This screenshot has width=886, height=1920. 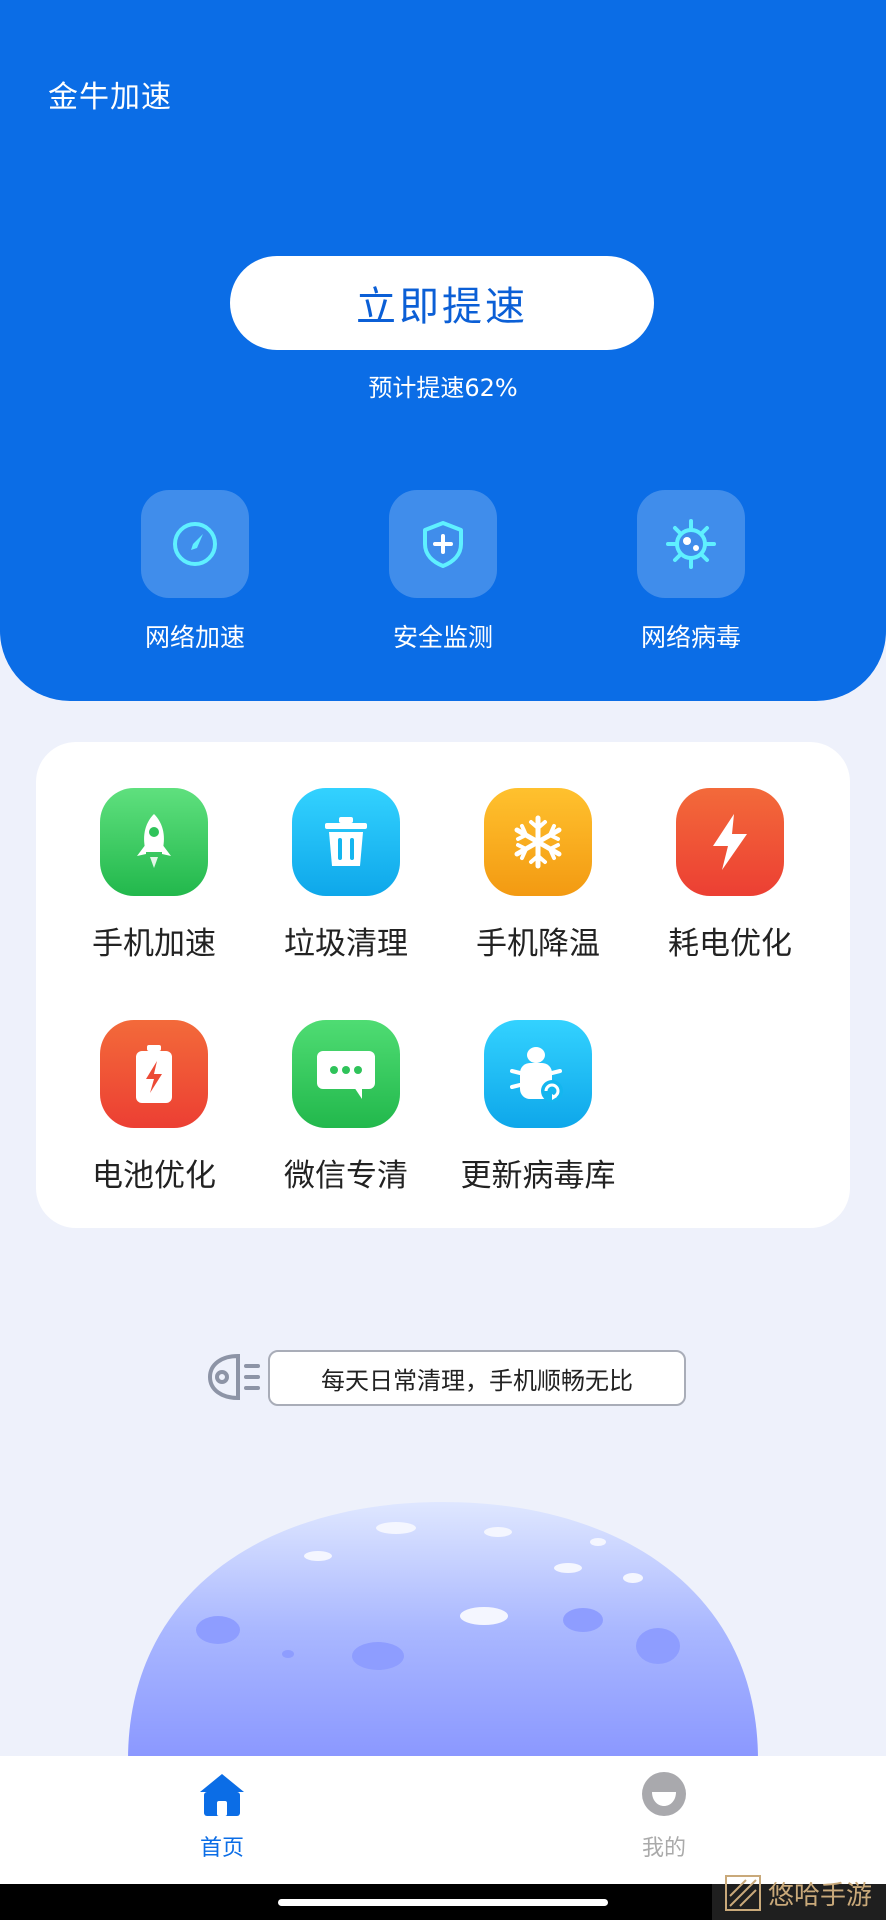 What do you see at coordinates (443, 544) in the screenshot?
I see `shield-plus-icon` at bounding box center [443, 544].